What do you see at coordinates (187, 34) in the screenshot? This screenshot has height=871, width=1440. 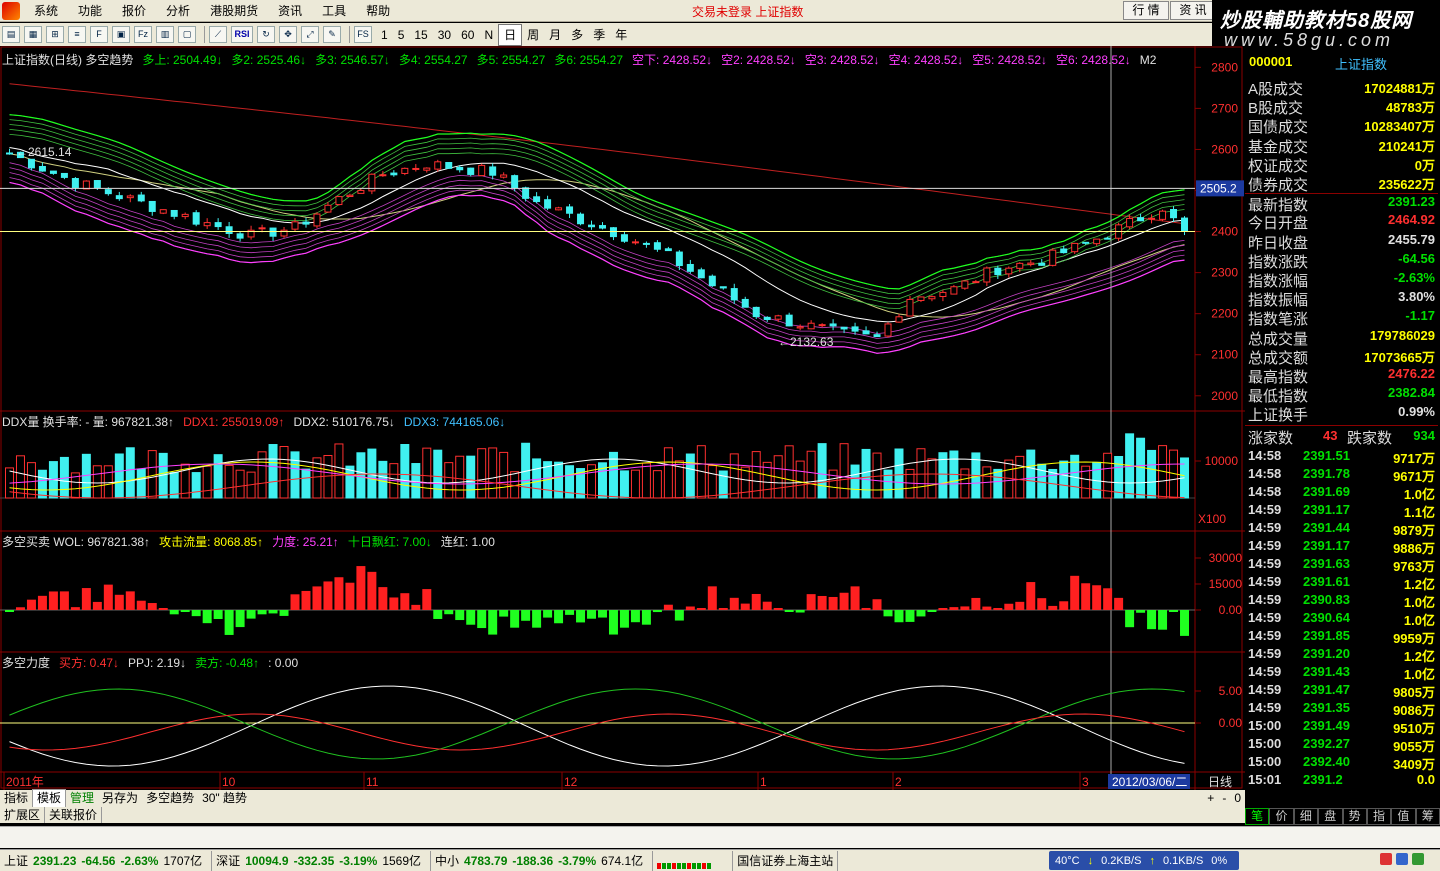 I see `window-icon: ▢` at bounding box center [187, 34].